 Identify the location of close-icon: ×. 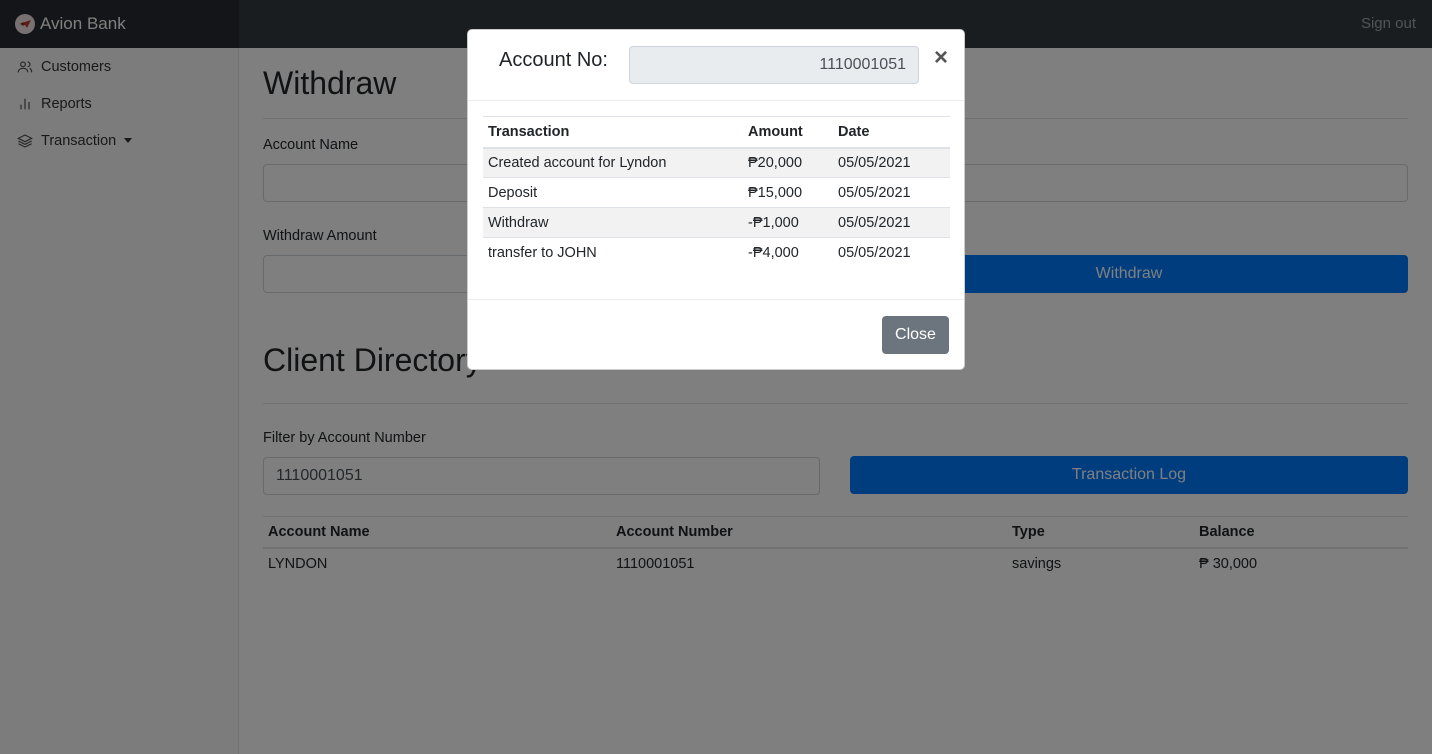
(941, 58).